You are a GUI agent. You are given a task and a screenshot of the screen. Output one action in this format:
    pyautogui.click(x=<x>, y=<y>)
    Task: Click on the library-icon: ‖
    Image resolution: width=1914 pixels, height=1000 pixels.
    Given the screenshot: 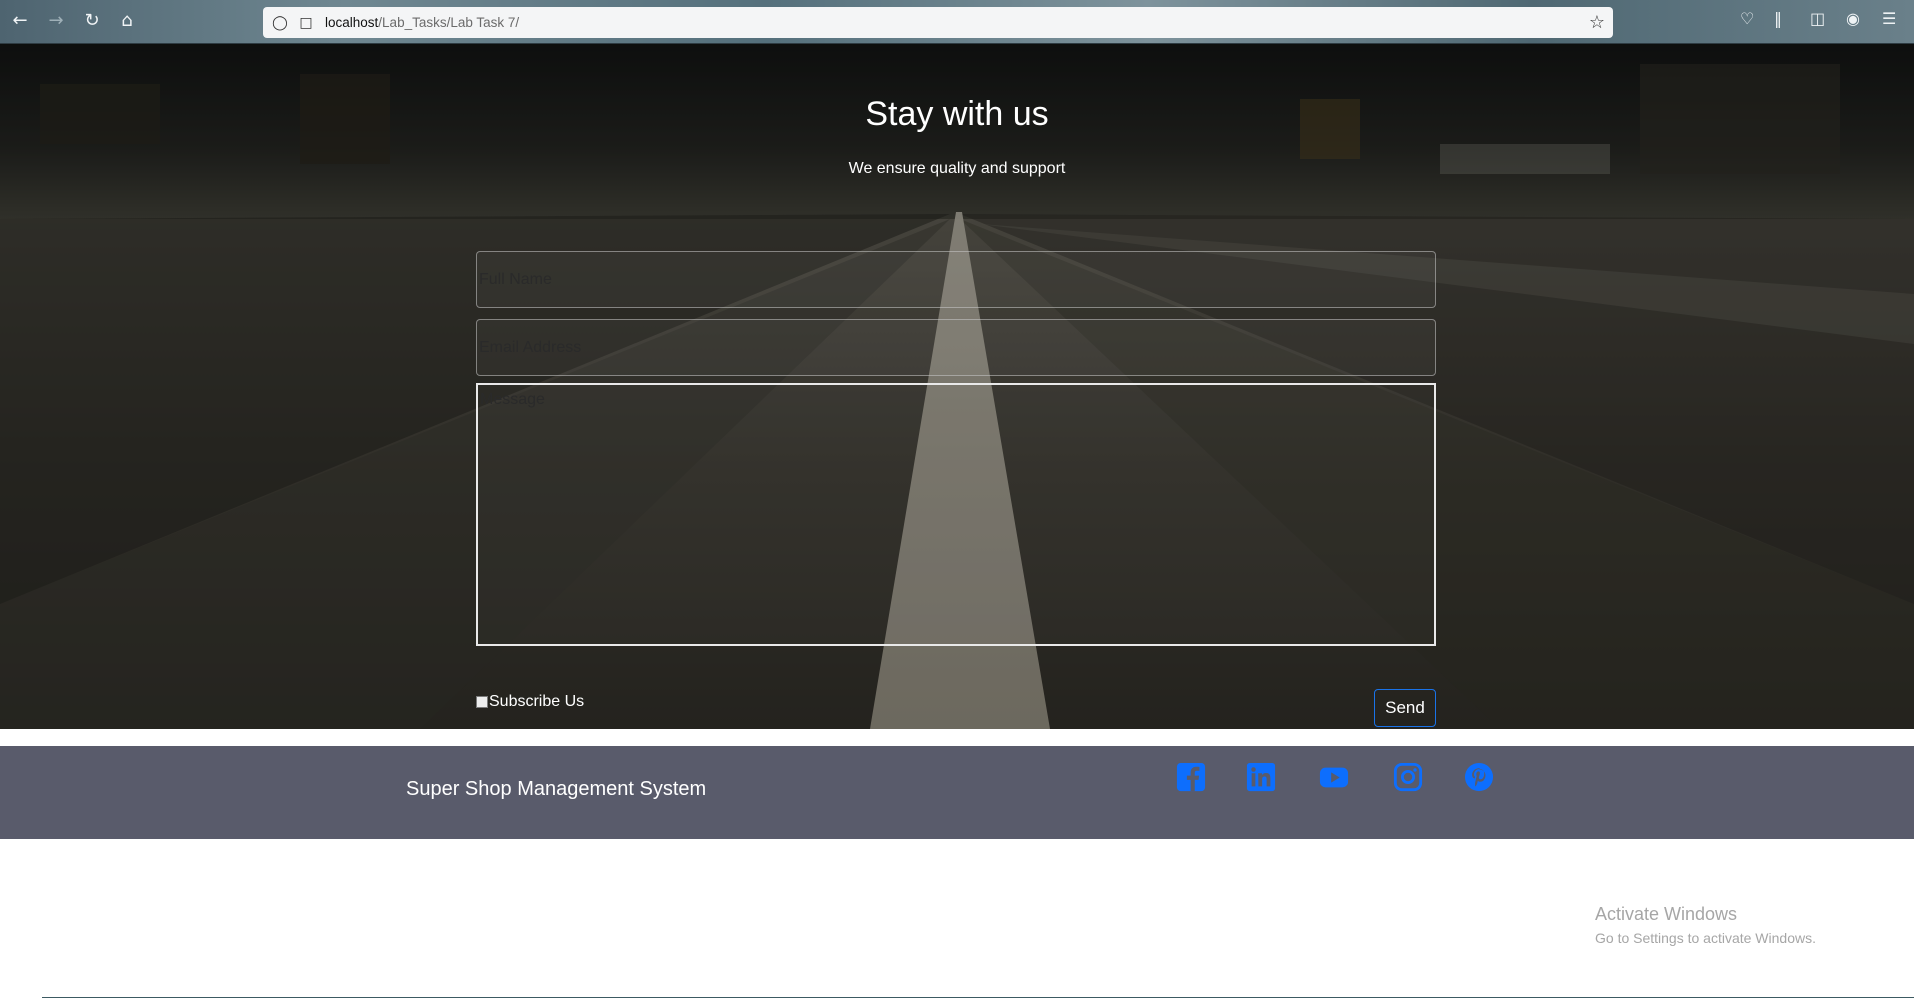 What is the action you would take?
    pyautogui.click(x=1778, y=18)
    